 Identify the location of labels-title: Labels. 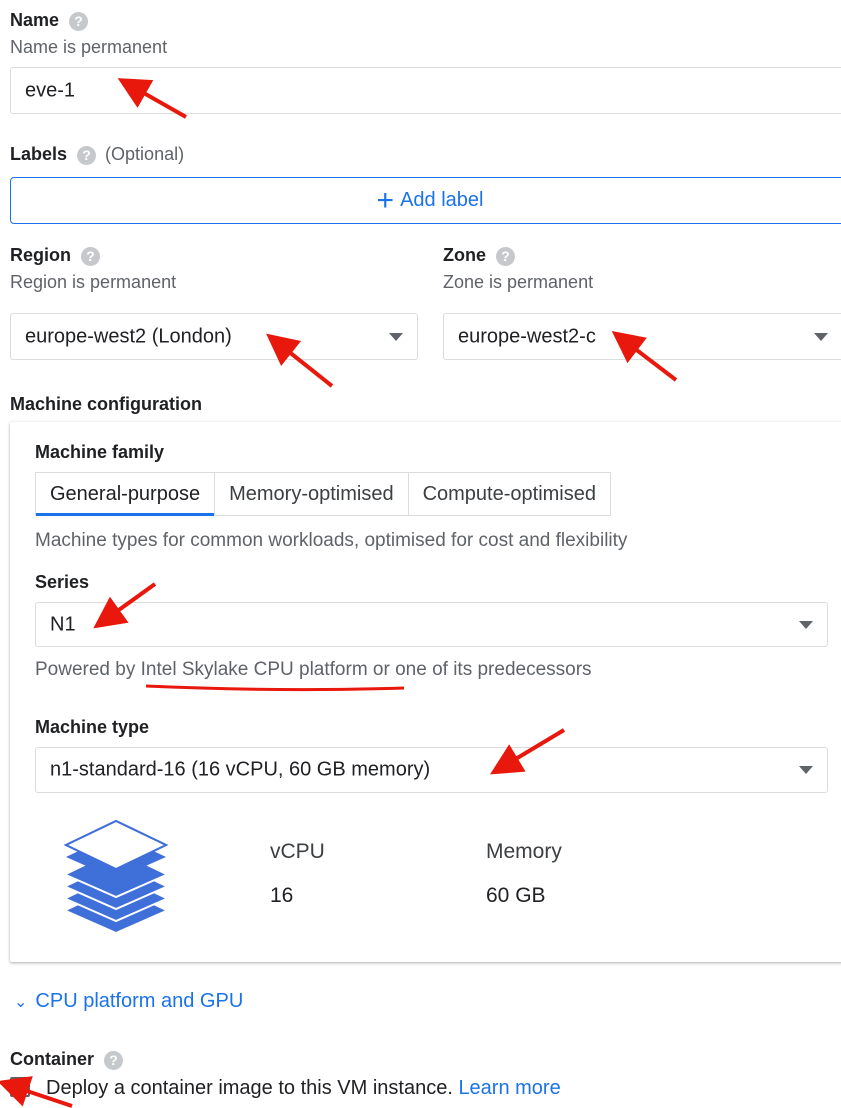
(39, 154).